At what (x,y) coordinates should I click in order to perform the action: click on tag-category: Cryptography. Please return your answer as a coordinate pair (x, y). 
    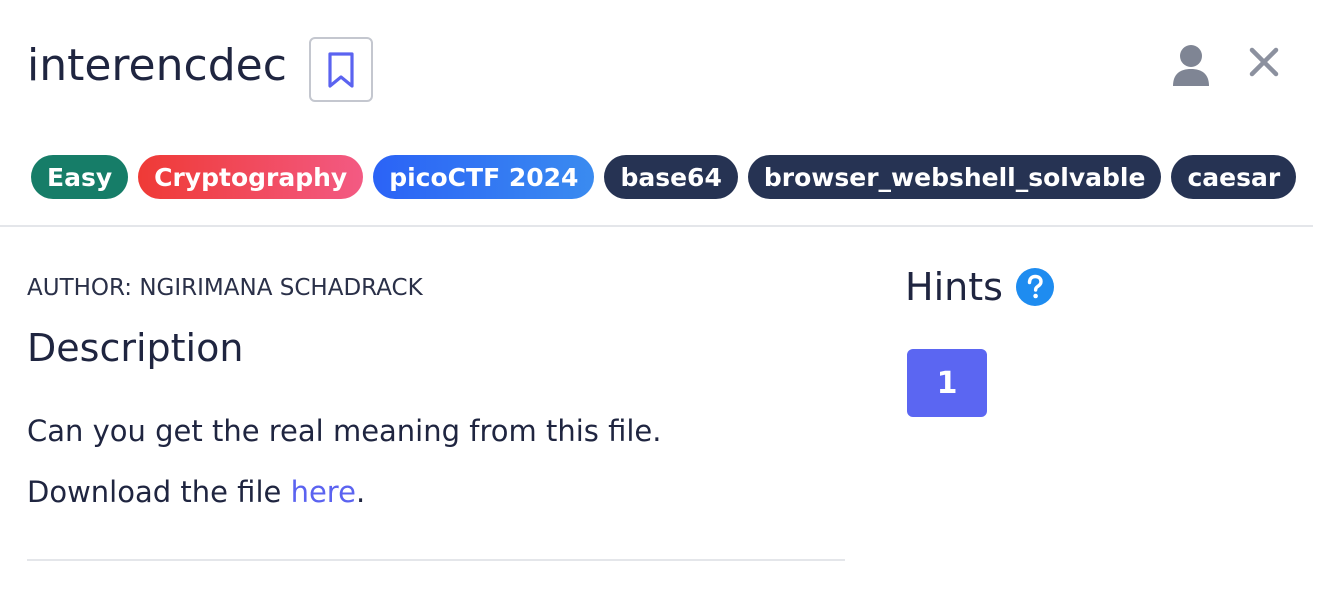
    Looking at the image, I should click on (251, 177).